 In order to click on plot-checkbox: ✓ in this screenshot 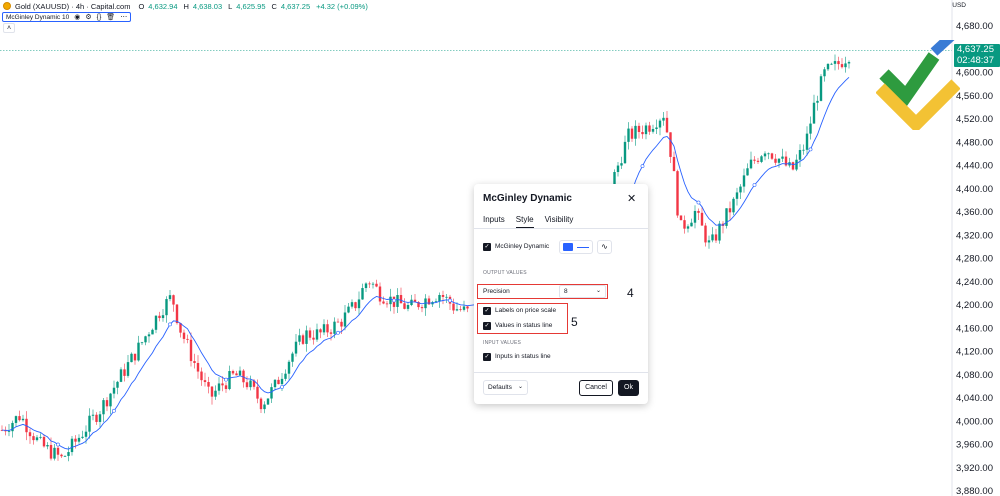, I will do `click(487, 247)`.